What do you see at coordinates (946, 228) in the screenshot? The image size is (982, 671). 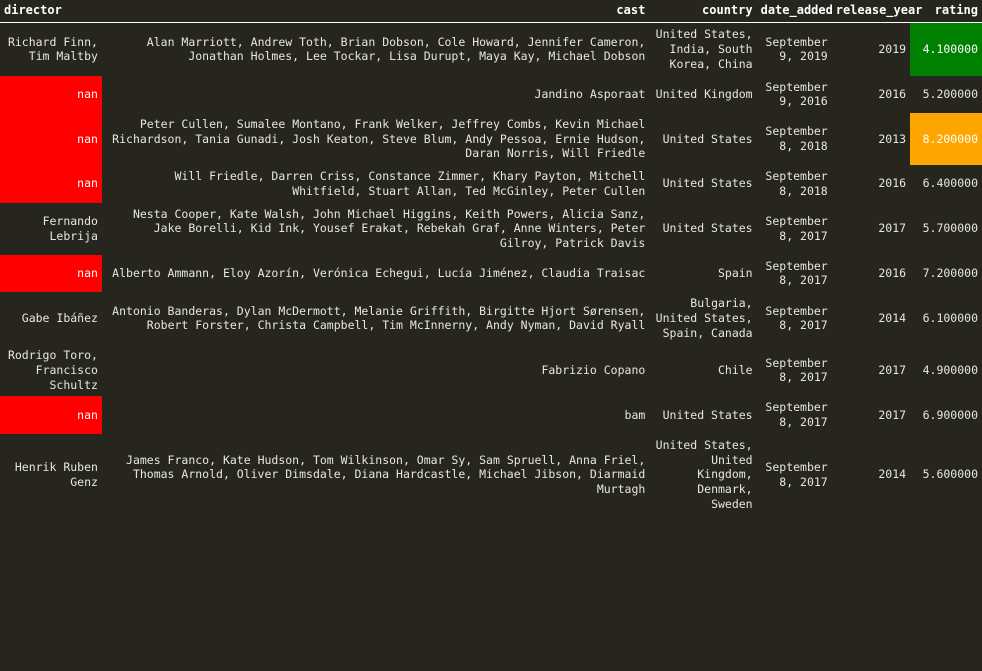 I see `cell-rating: 5.700000` at bounding box center [946, 228].